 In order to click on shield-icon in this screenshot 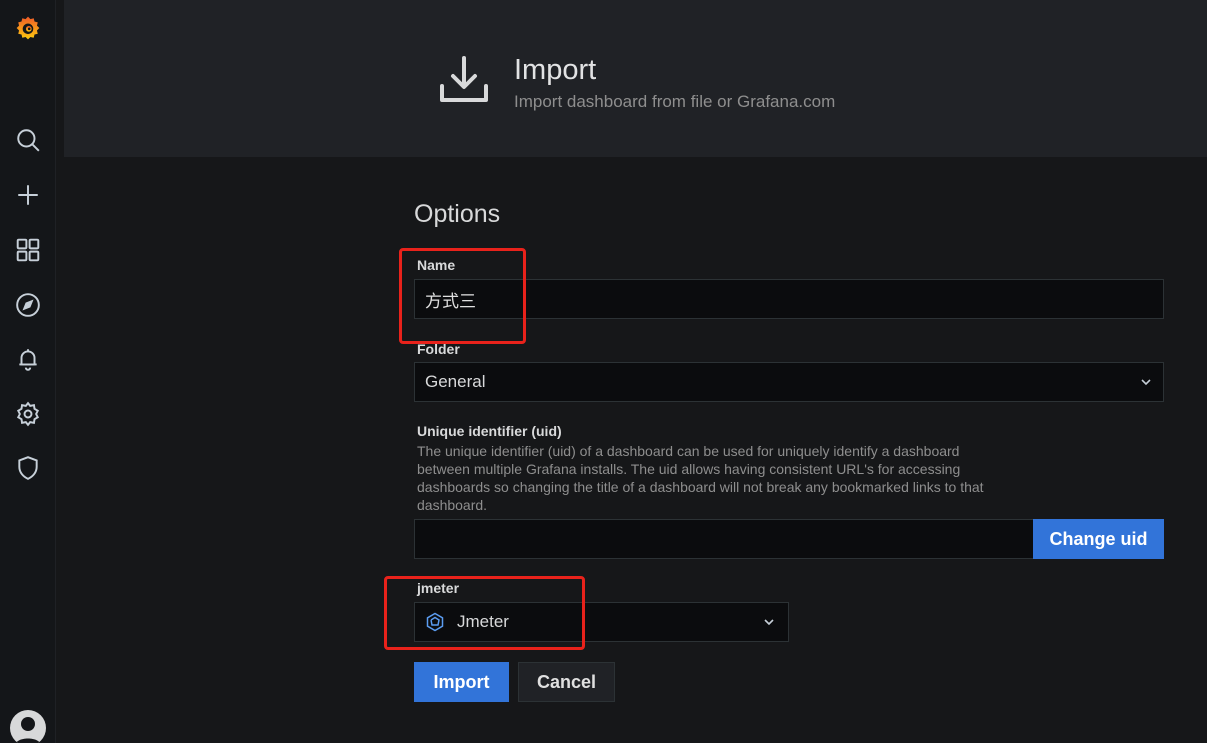, I will do `click(28, 468)`.